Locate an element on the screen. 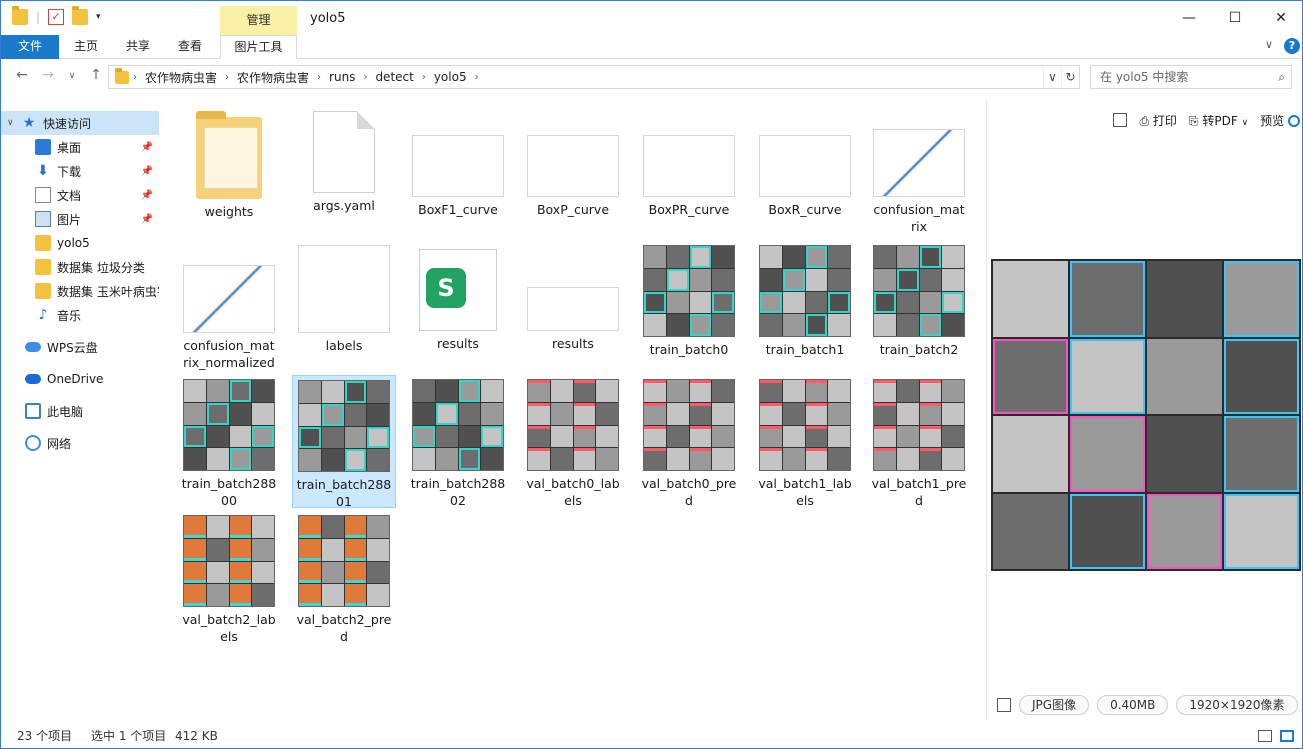  large-icons-view-icon is located at coordinates (1287, 736).